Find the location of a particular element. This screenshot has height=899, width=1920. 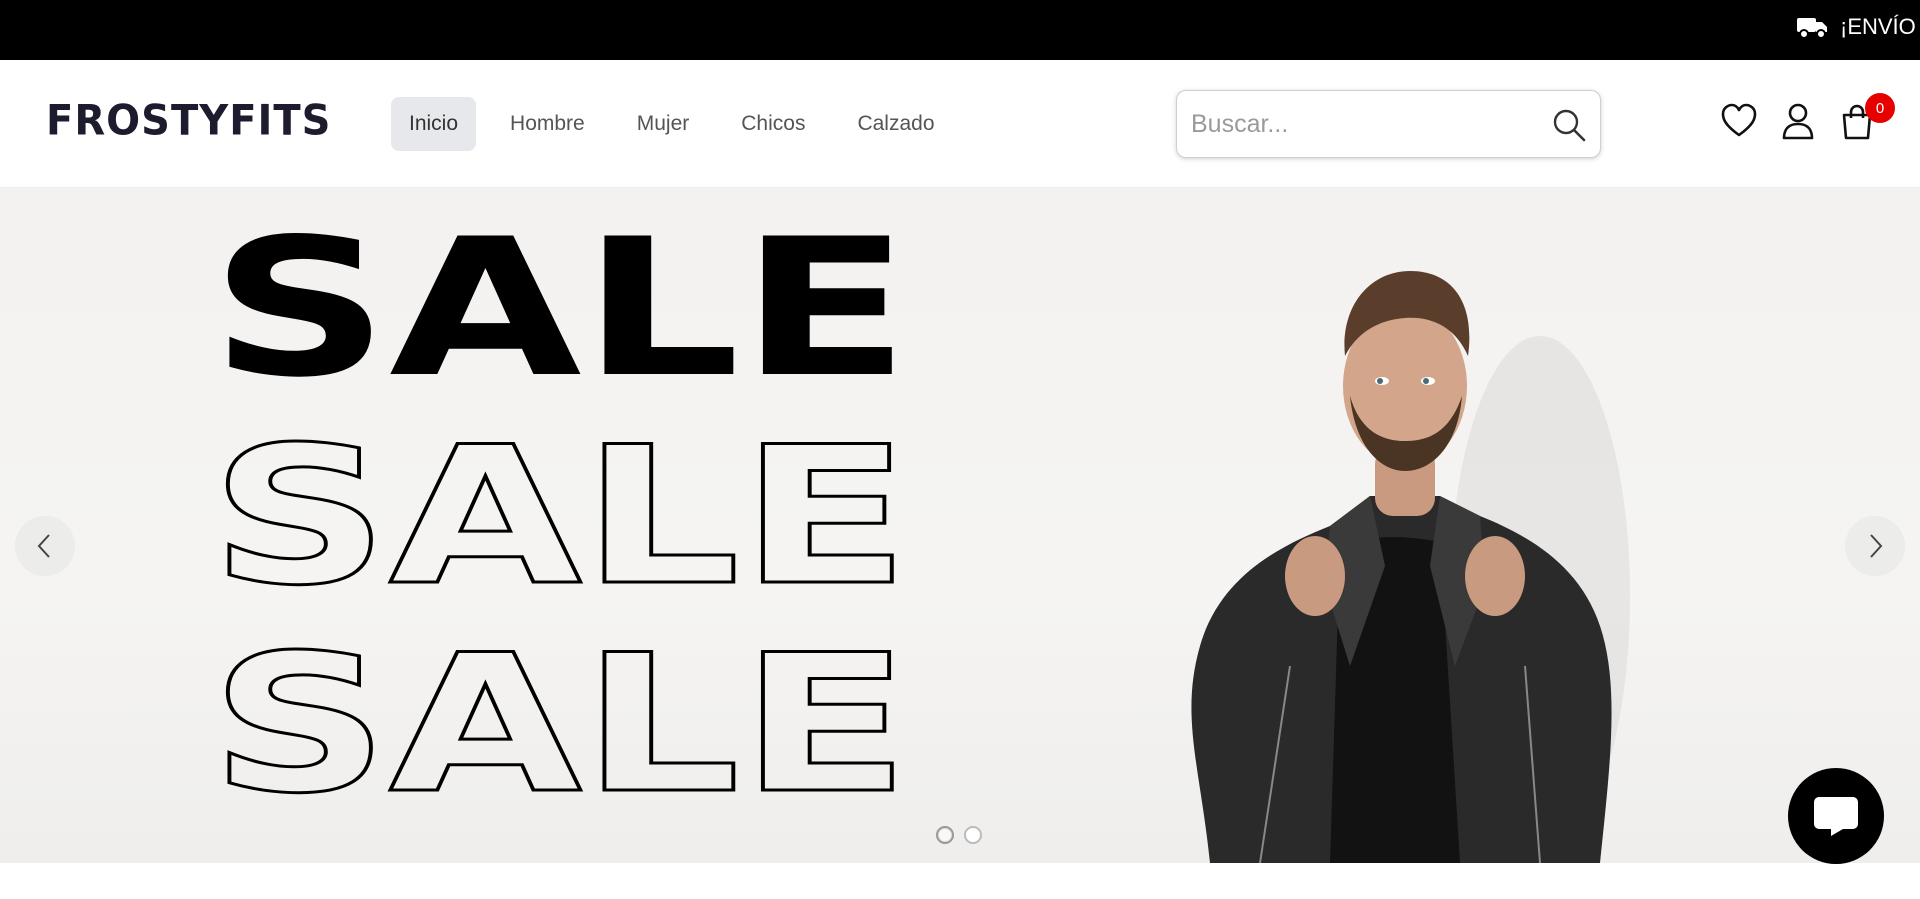

nav-item-hombre: Hombre is located at coordinates (547, 124).